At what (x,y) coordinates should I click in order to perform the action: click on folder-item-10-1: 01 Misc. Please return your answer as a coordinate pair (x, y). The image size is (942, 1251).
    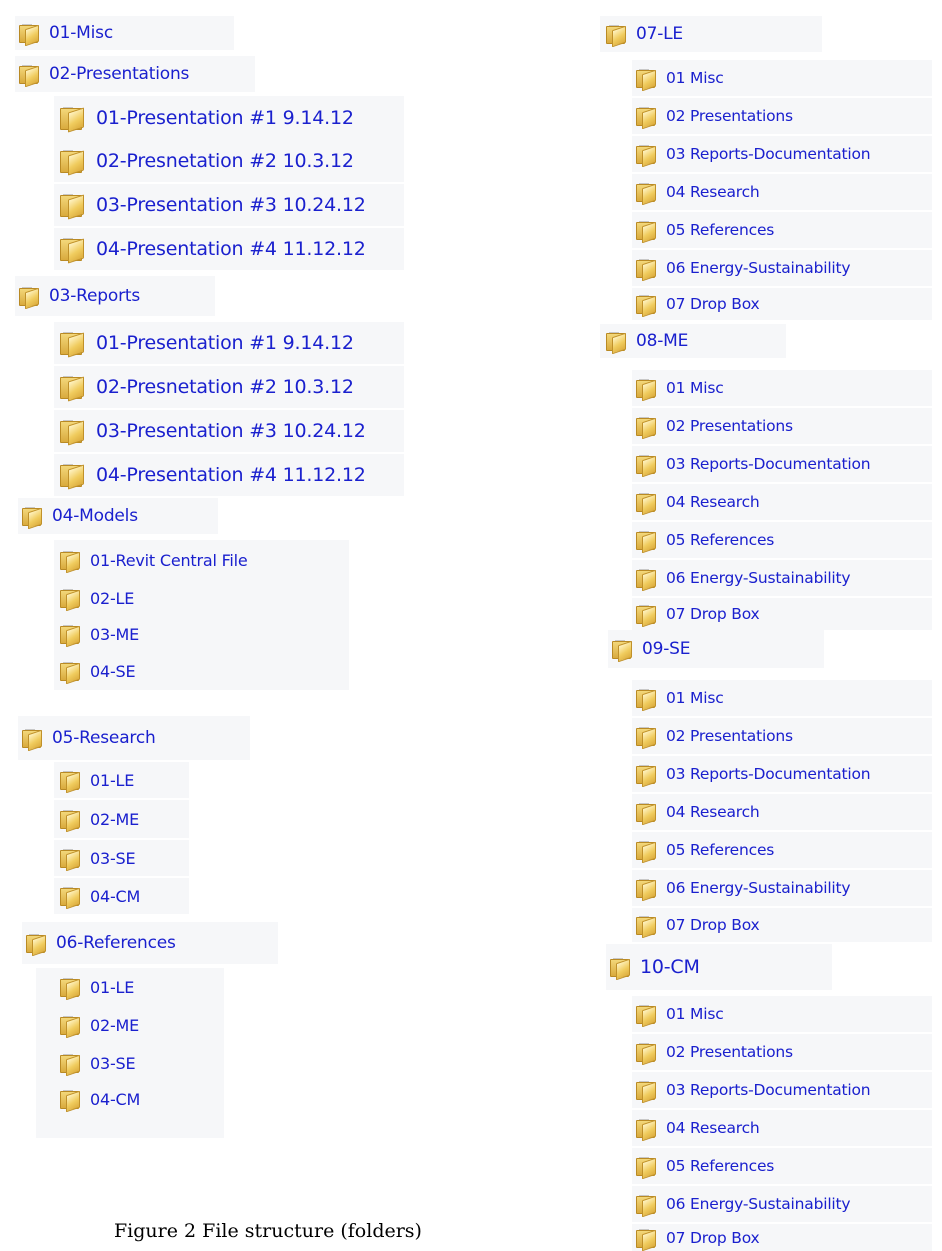
    Looking at the image, I should click on (782, 1014).